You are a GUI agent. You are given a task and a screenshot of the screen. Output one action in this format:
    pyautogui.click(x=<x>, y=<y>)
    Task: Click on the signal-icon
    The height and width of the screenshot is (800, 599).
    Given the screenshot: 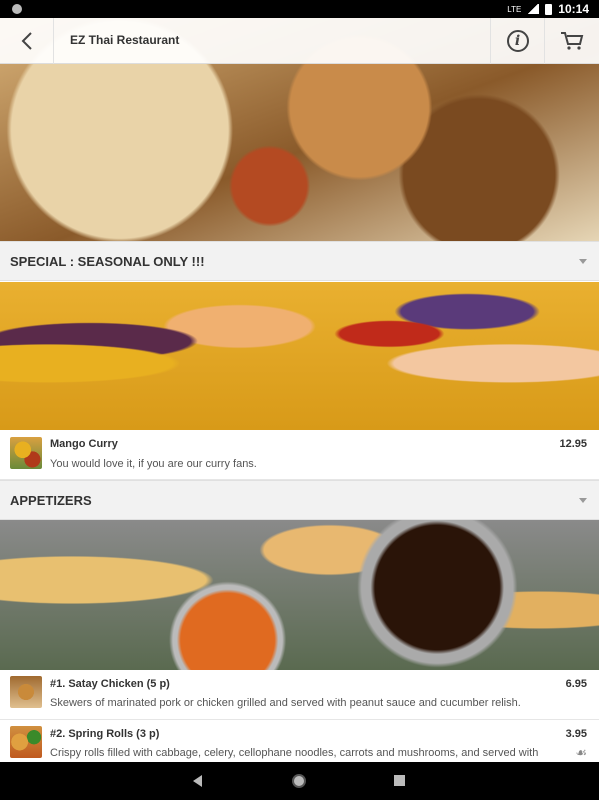 What is the action you would take?
    pyautogui.click(x=533, y=9)
    